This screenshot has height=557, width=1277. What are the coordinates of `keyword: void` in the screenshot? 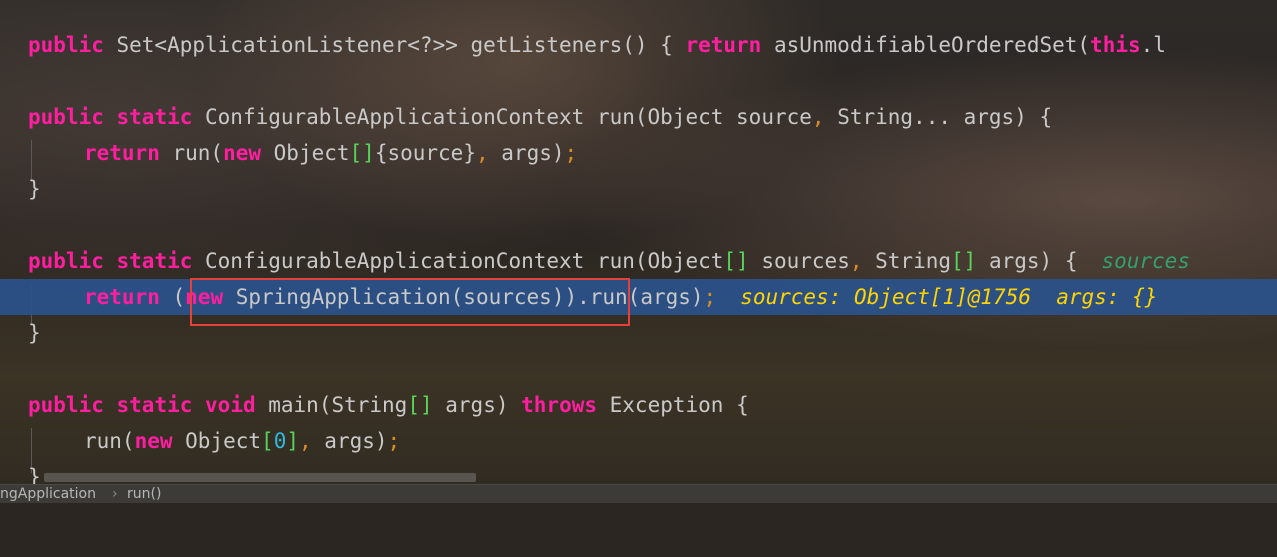 It's located at (230, 405).